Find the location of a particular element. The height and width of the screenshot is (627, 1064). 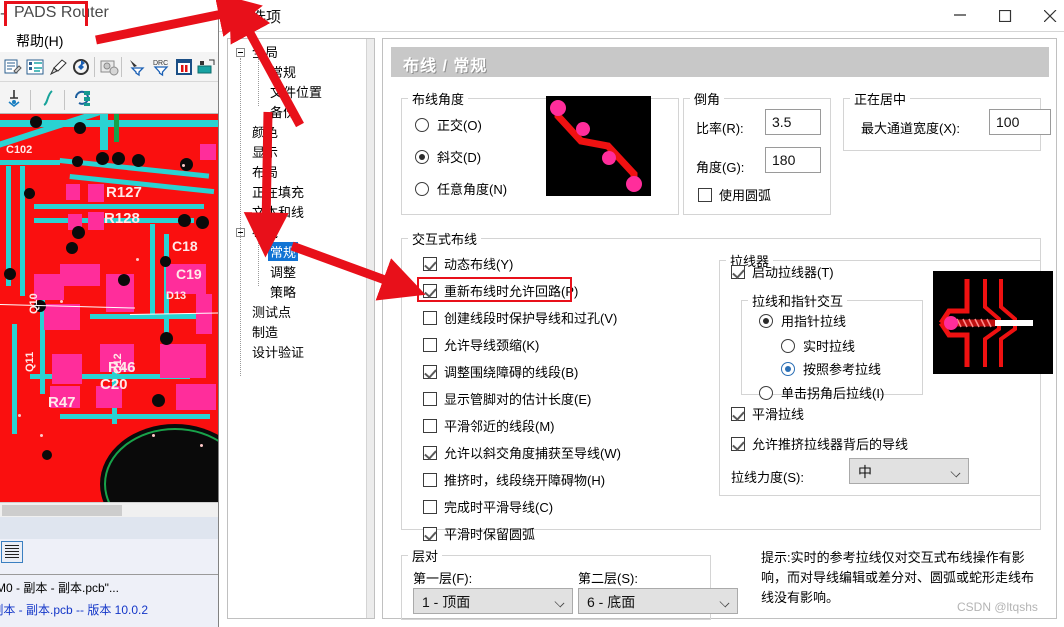

interactive-routing-legend: 交互式布线 is located at coordinates (445, 239).